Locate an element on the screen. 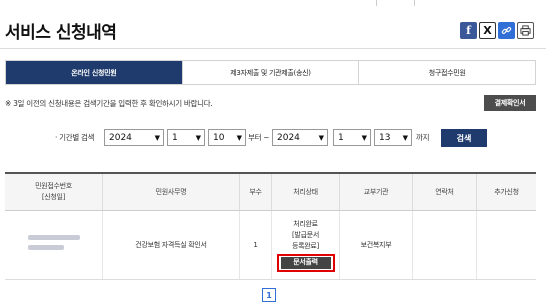  payment-confirmation-button: 결제확인서 is located at coordinates (510, 103).